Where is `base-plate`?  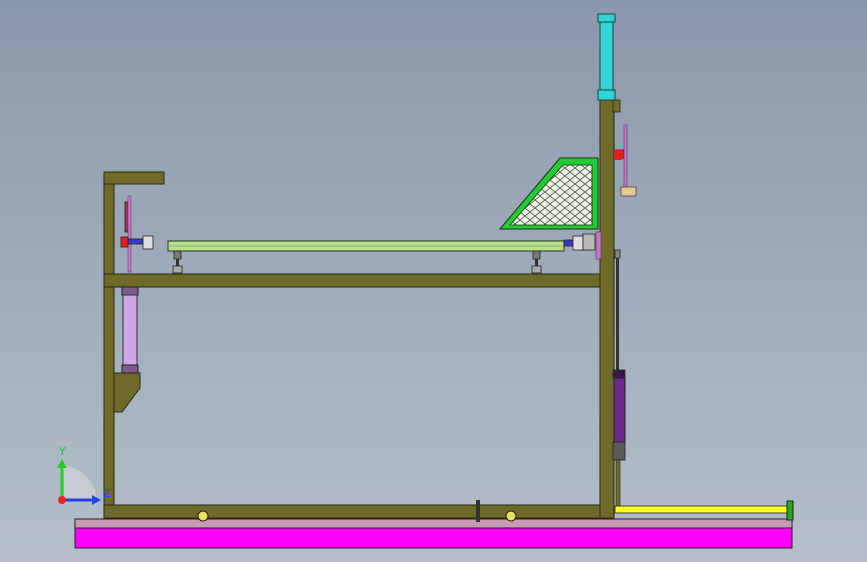 base-plate is located at coordinates (433, 538).